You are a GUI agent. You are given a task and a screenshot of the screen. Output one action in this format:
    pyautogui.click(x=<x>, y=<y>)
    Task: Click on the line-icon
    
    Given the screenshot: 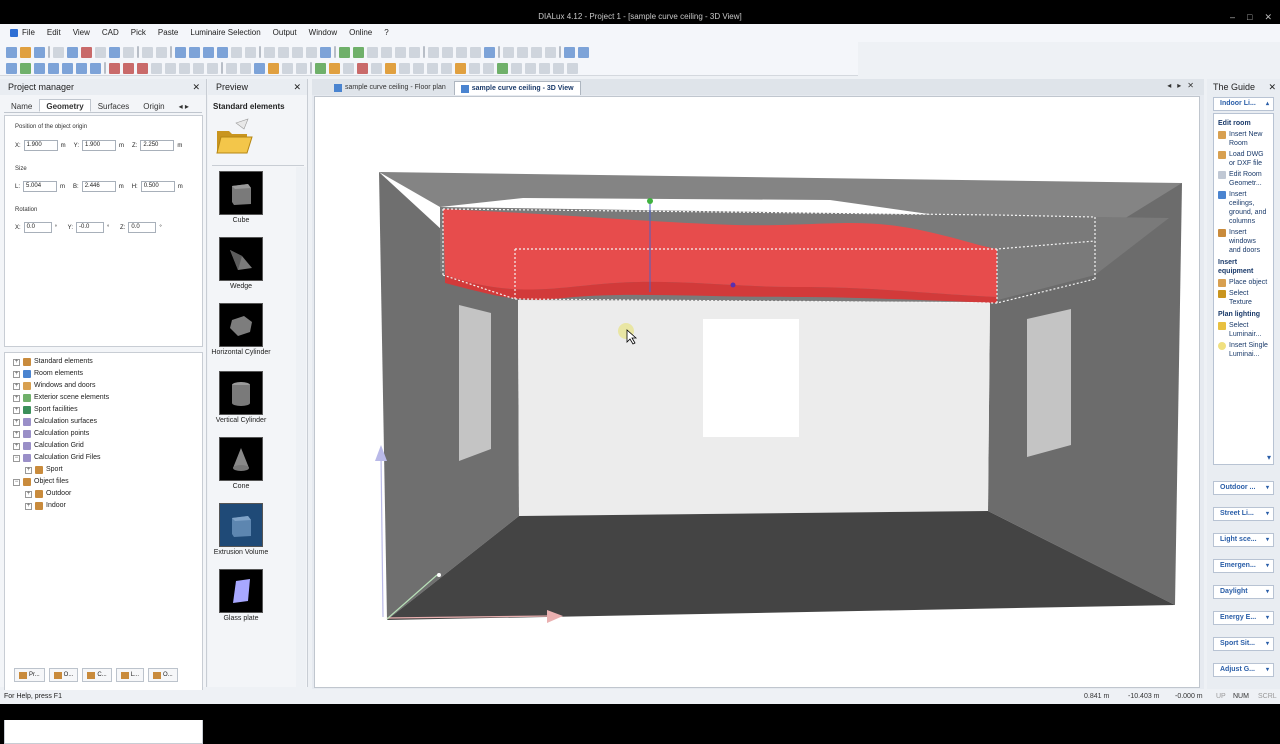 What is the action you would take?
    pyautogui.click(x=530, y=68)
    